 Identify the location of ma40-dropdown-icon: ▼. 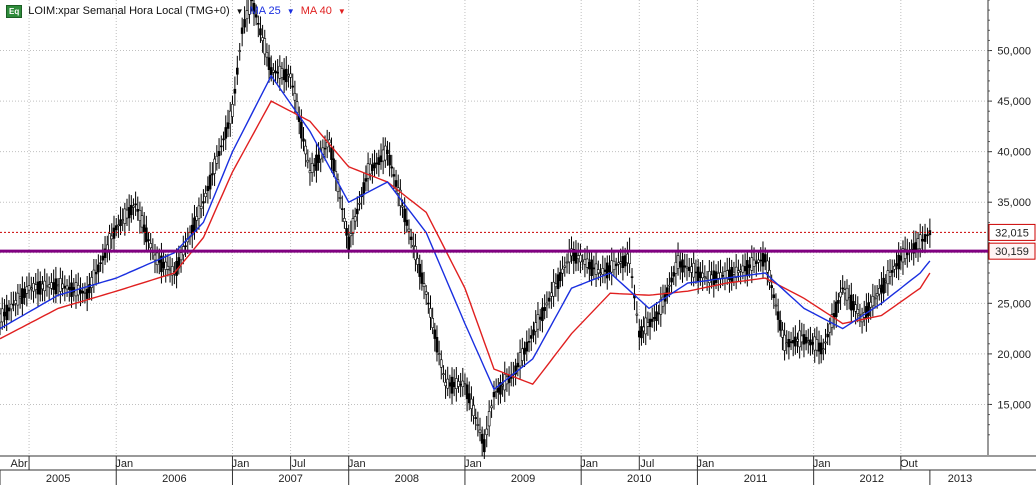
(342, 11).